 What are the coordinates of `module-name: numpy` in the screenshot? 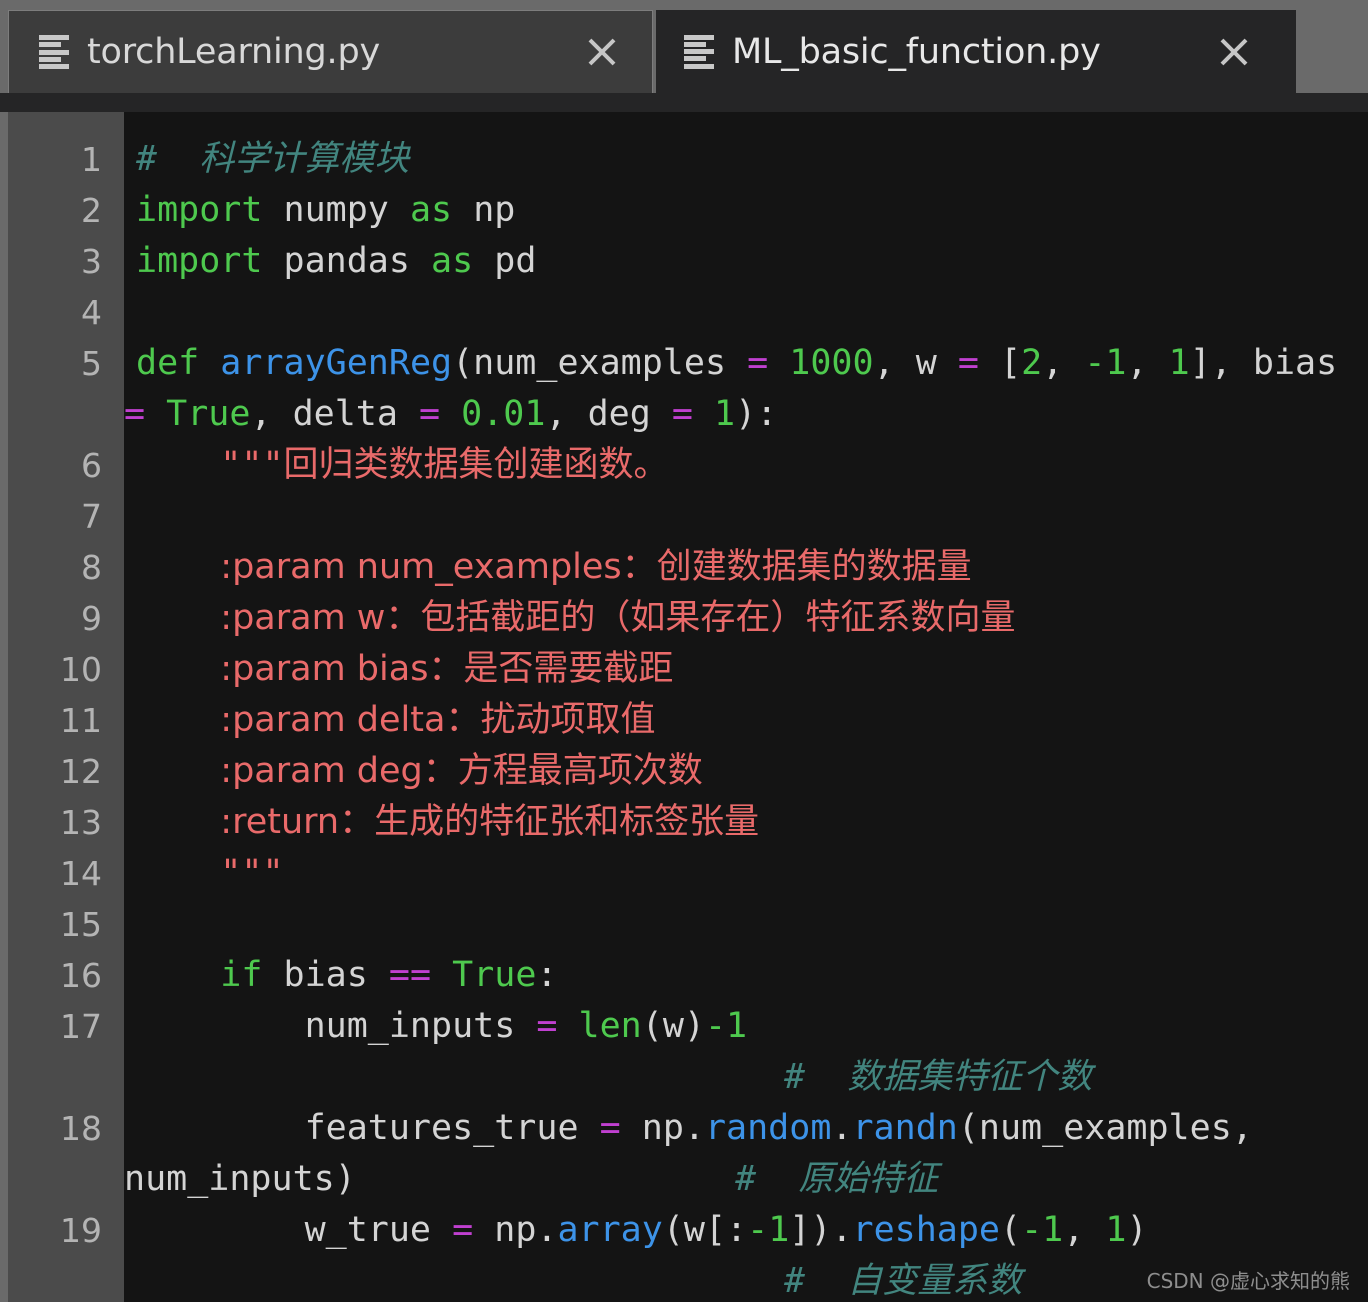 It's located at (336, 210).